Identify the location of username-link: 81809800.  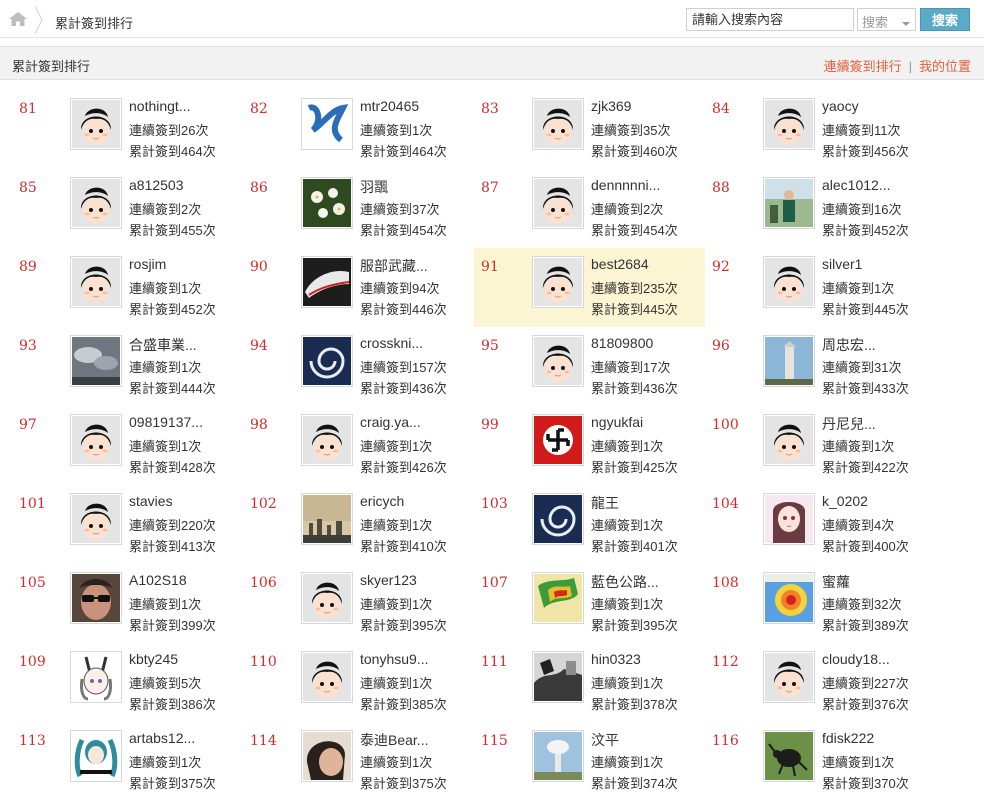
(622, 343).